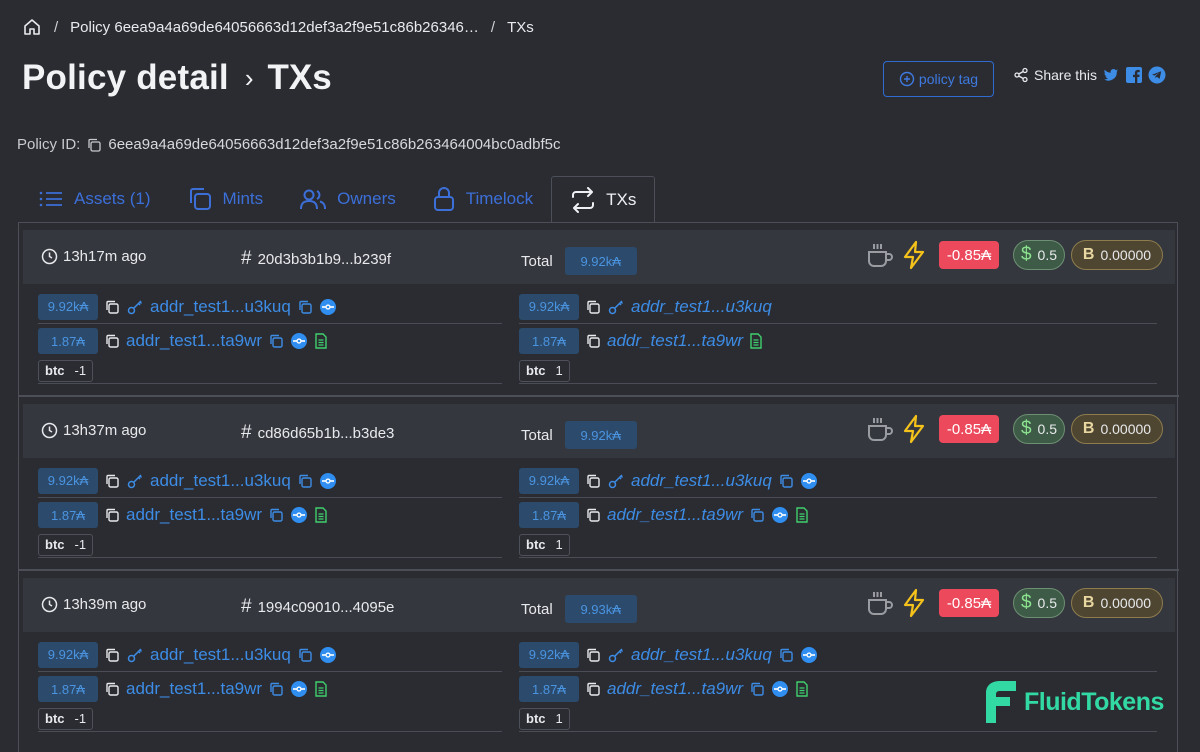  Describe the element at coordinates (536, 544) in the screenshot. I see `token-name: btc` at that location.